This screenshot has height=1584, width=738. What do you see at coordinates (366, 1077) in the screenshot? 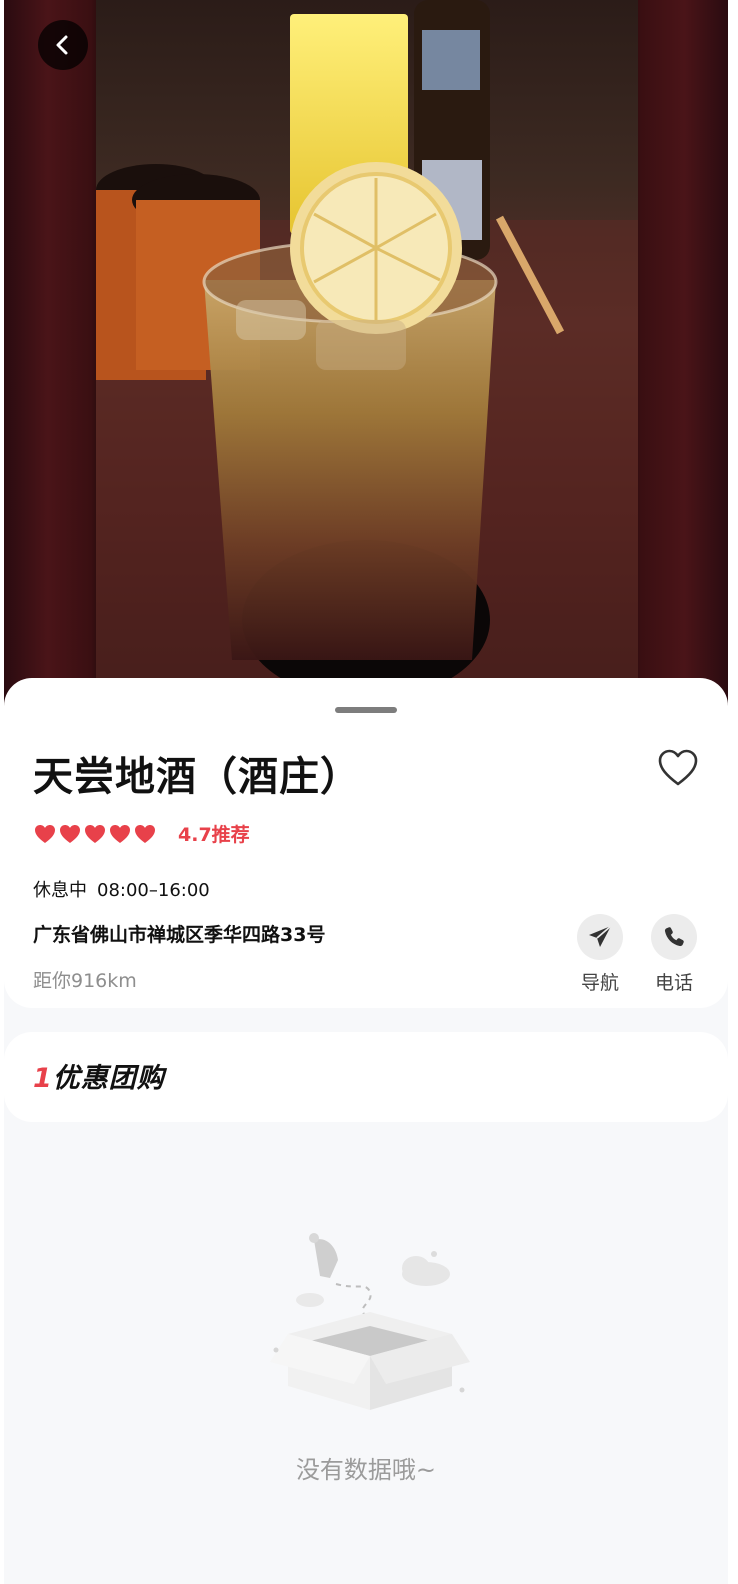
I see `group-deals-card: 1优惠团购` at bounding box center [366, 1077].